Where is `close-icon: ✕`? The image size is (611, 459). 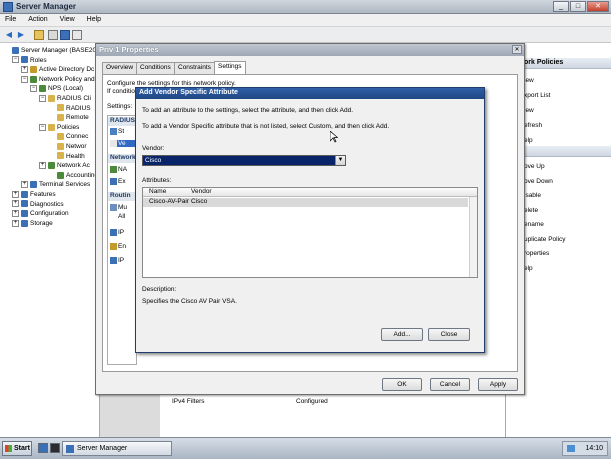
close-icon: ✕ is located at coordinates (517, 49).